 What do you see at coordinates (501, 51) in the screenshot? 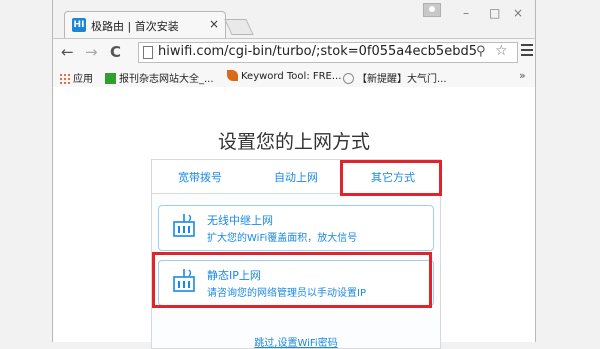
I see `bookmark-star-icon: ☆` at bounding box center [501, 51].